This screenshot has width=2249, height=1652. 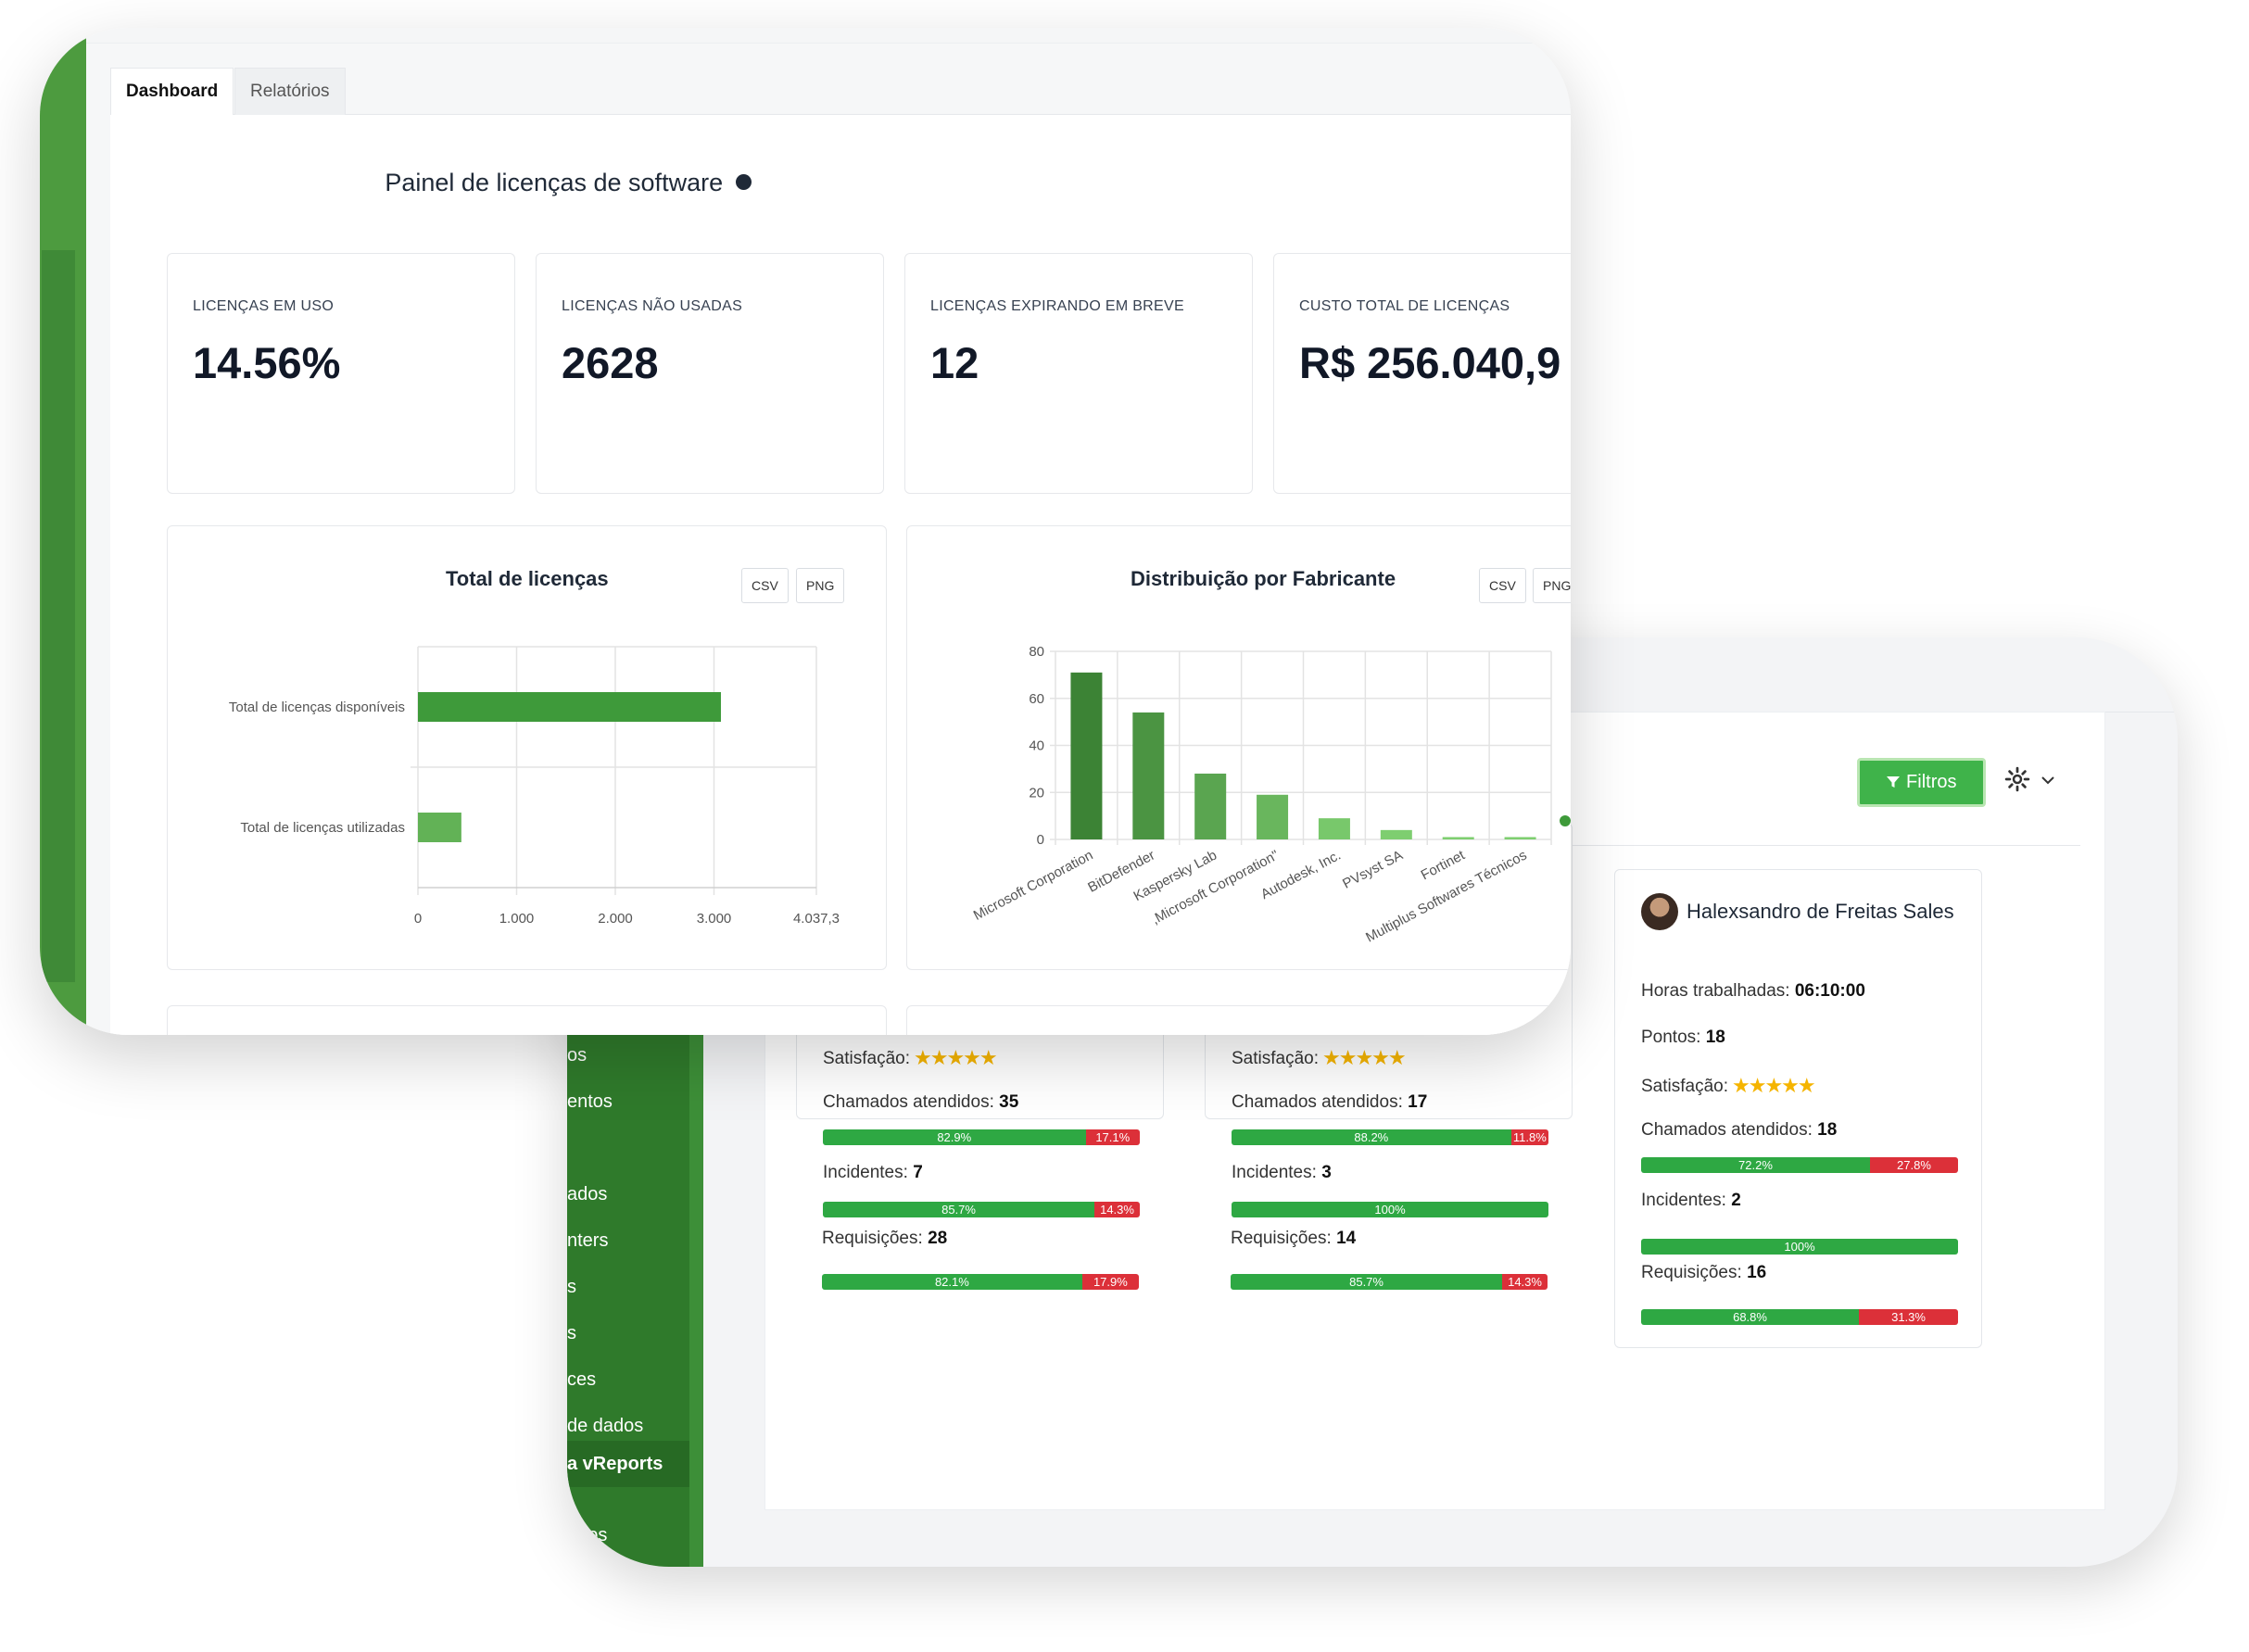 What do you see at coordinates (1683, 1038) in the screenshot?
I see `points-line: Pontos: 18` at bounding box center [1683, 1038].